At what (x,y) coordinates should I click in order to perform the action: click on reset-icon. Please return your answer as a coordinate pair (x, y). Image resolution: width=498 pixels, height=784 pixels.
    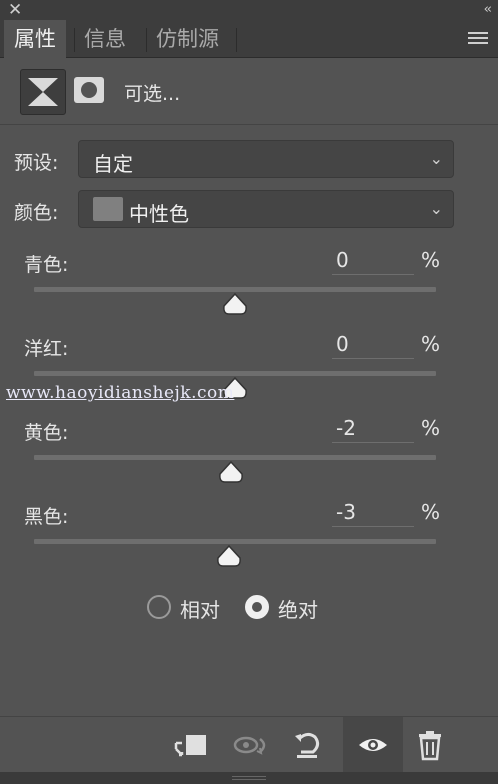
    Looking at the image, I should click on (307, 745).